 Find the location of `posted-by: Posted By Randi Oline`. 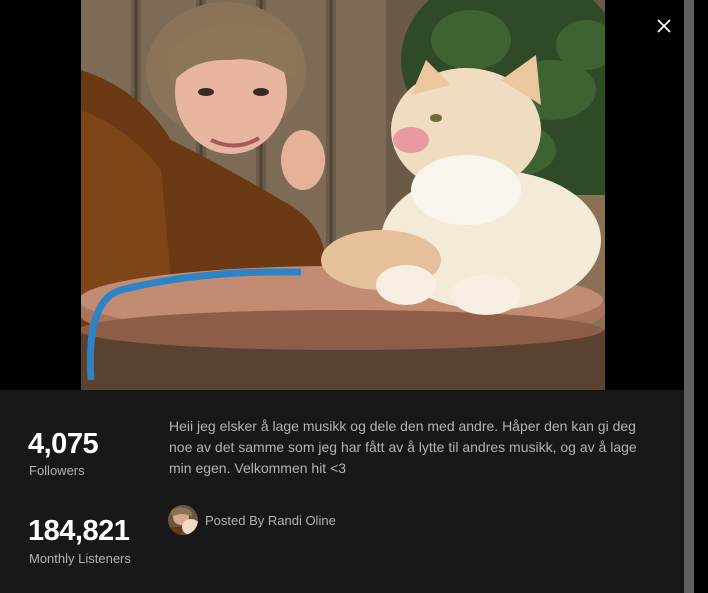

posted-by: Posted By Randi Oline is located at coordinates (252, 520).